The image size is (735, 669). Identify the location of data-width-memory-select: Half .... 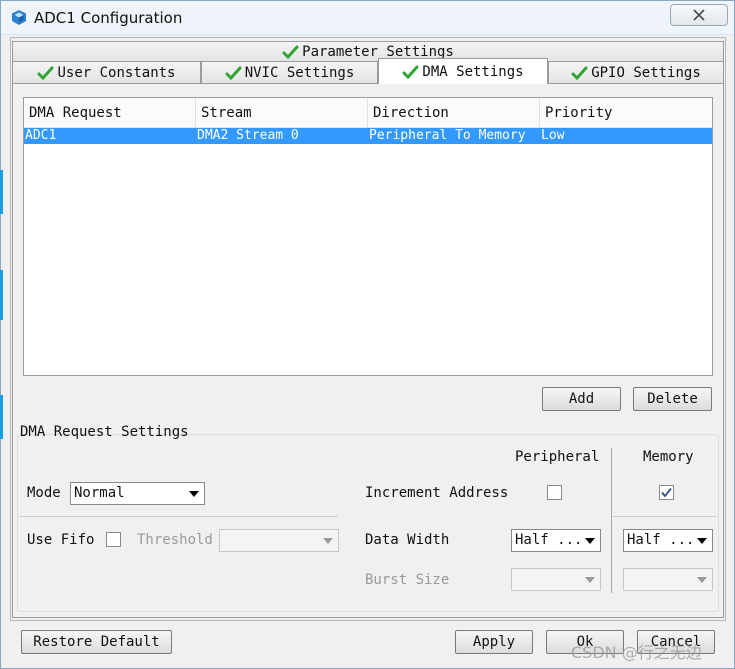
(668, 540).